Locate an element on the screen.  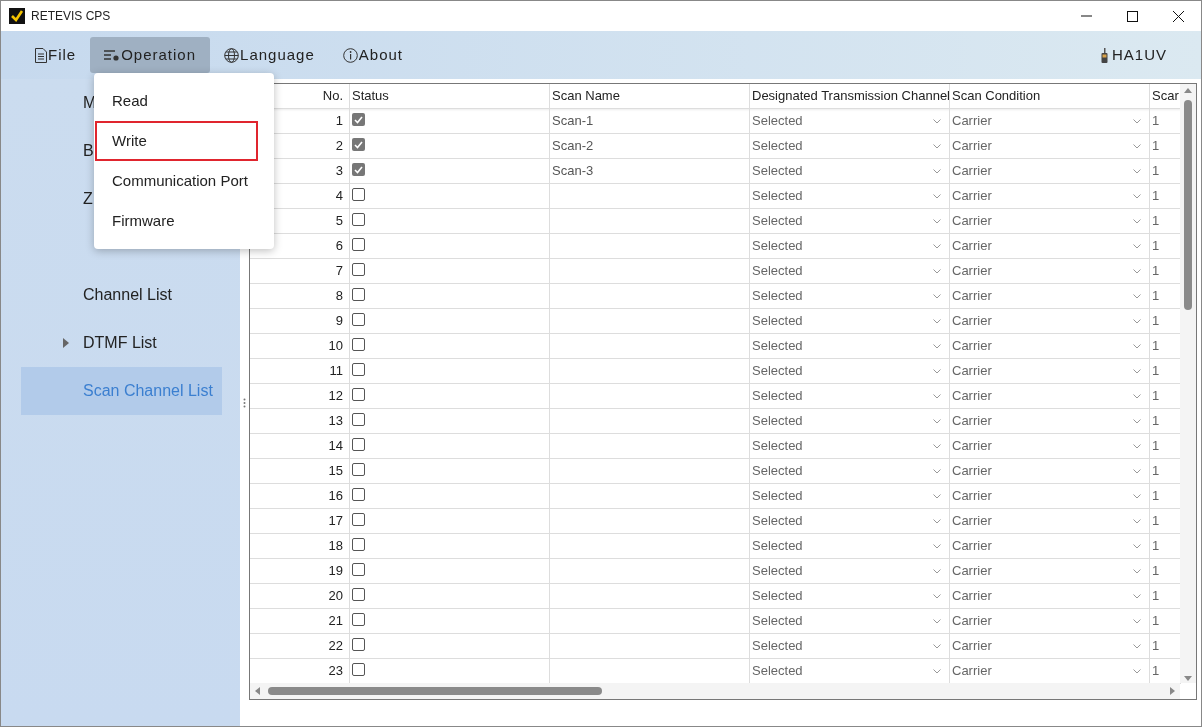
row-number: 19 is located at coordinates (300, 571).